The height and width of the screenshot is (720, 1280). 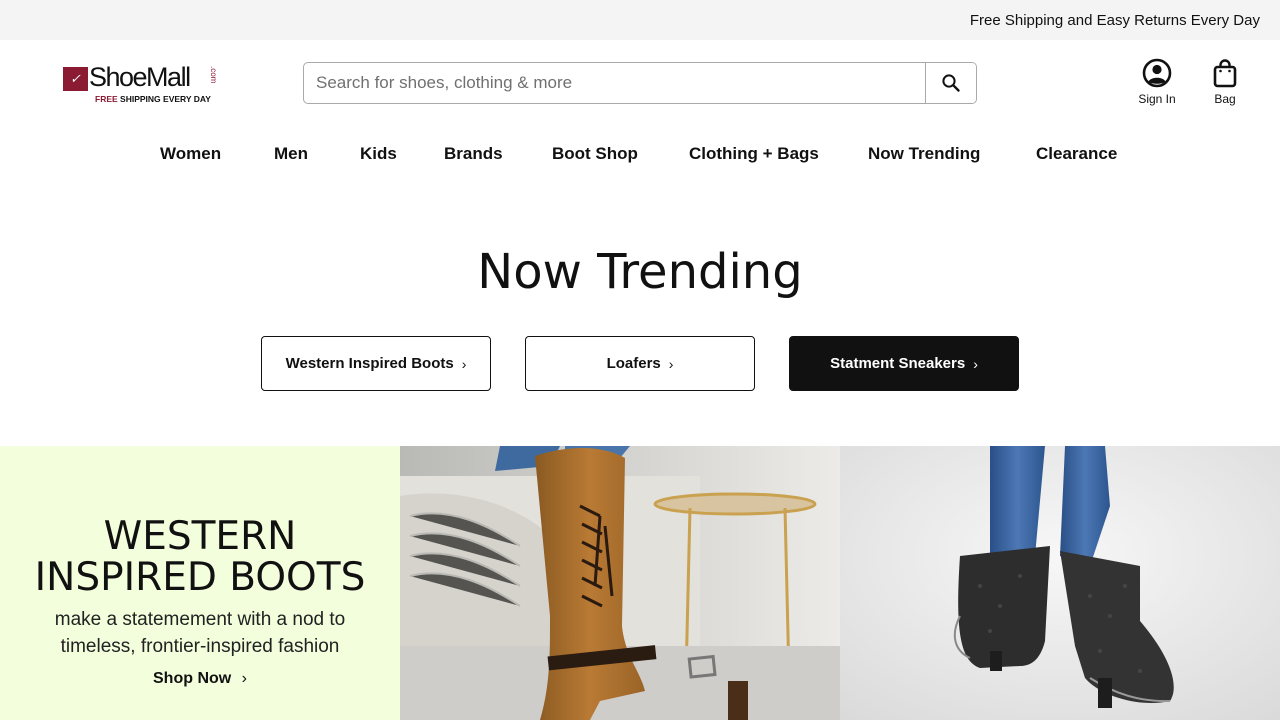 I want to click on bag-button: Bag, so click(x=1225, y=86).